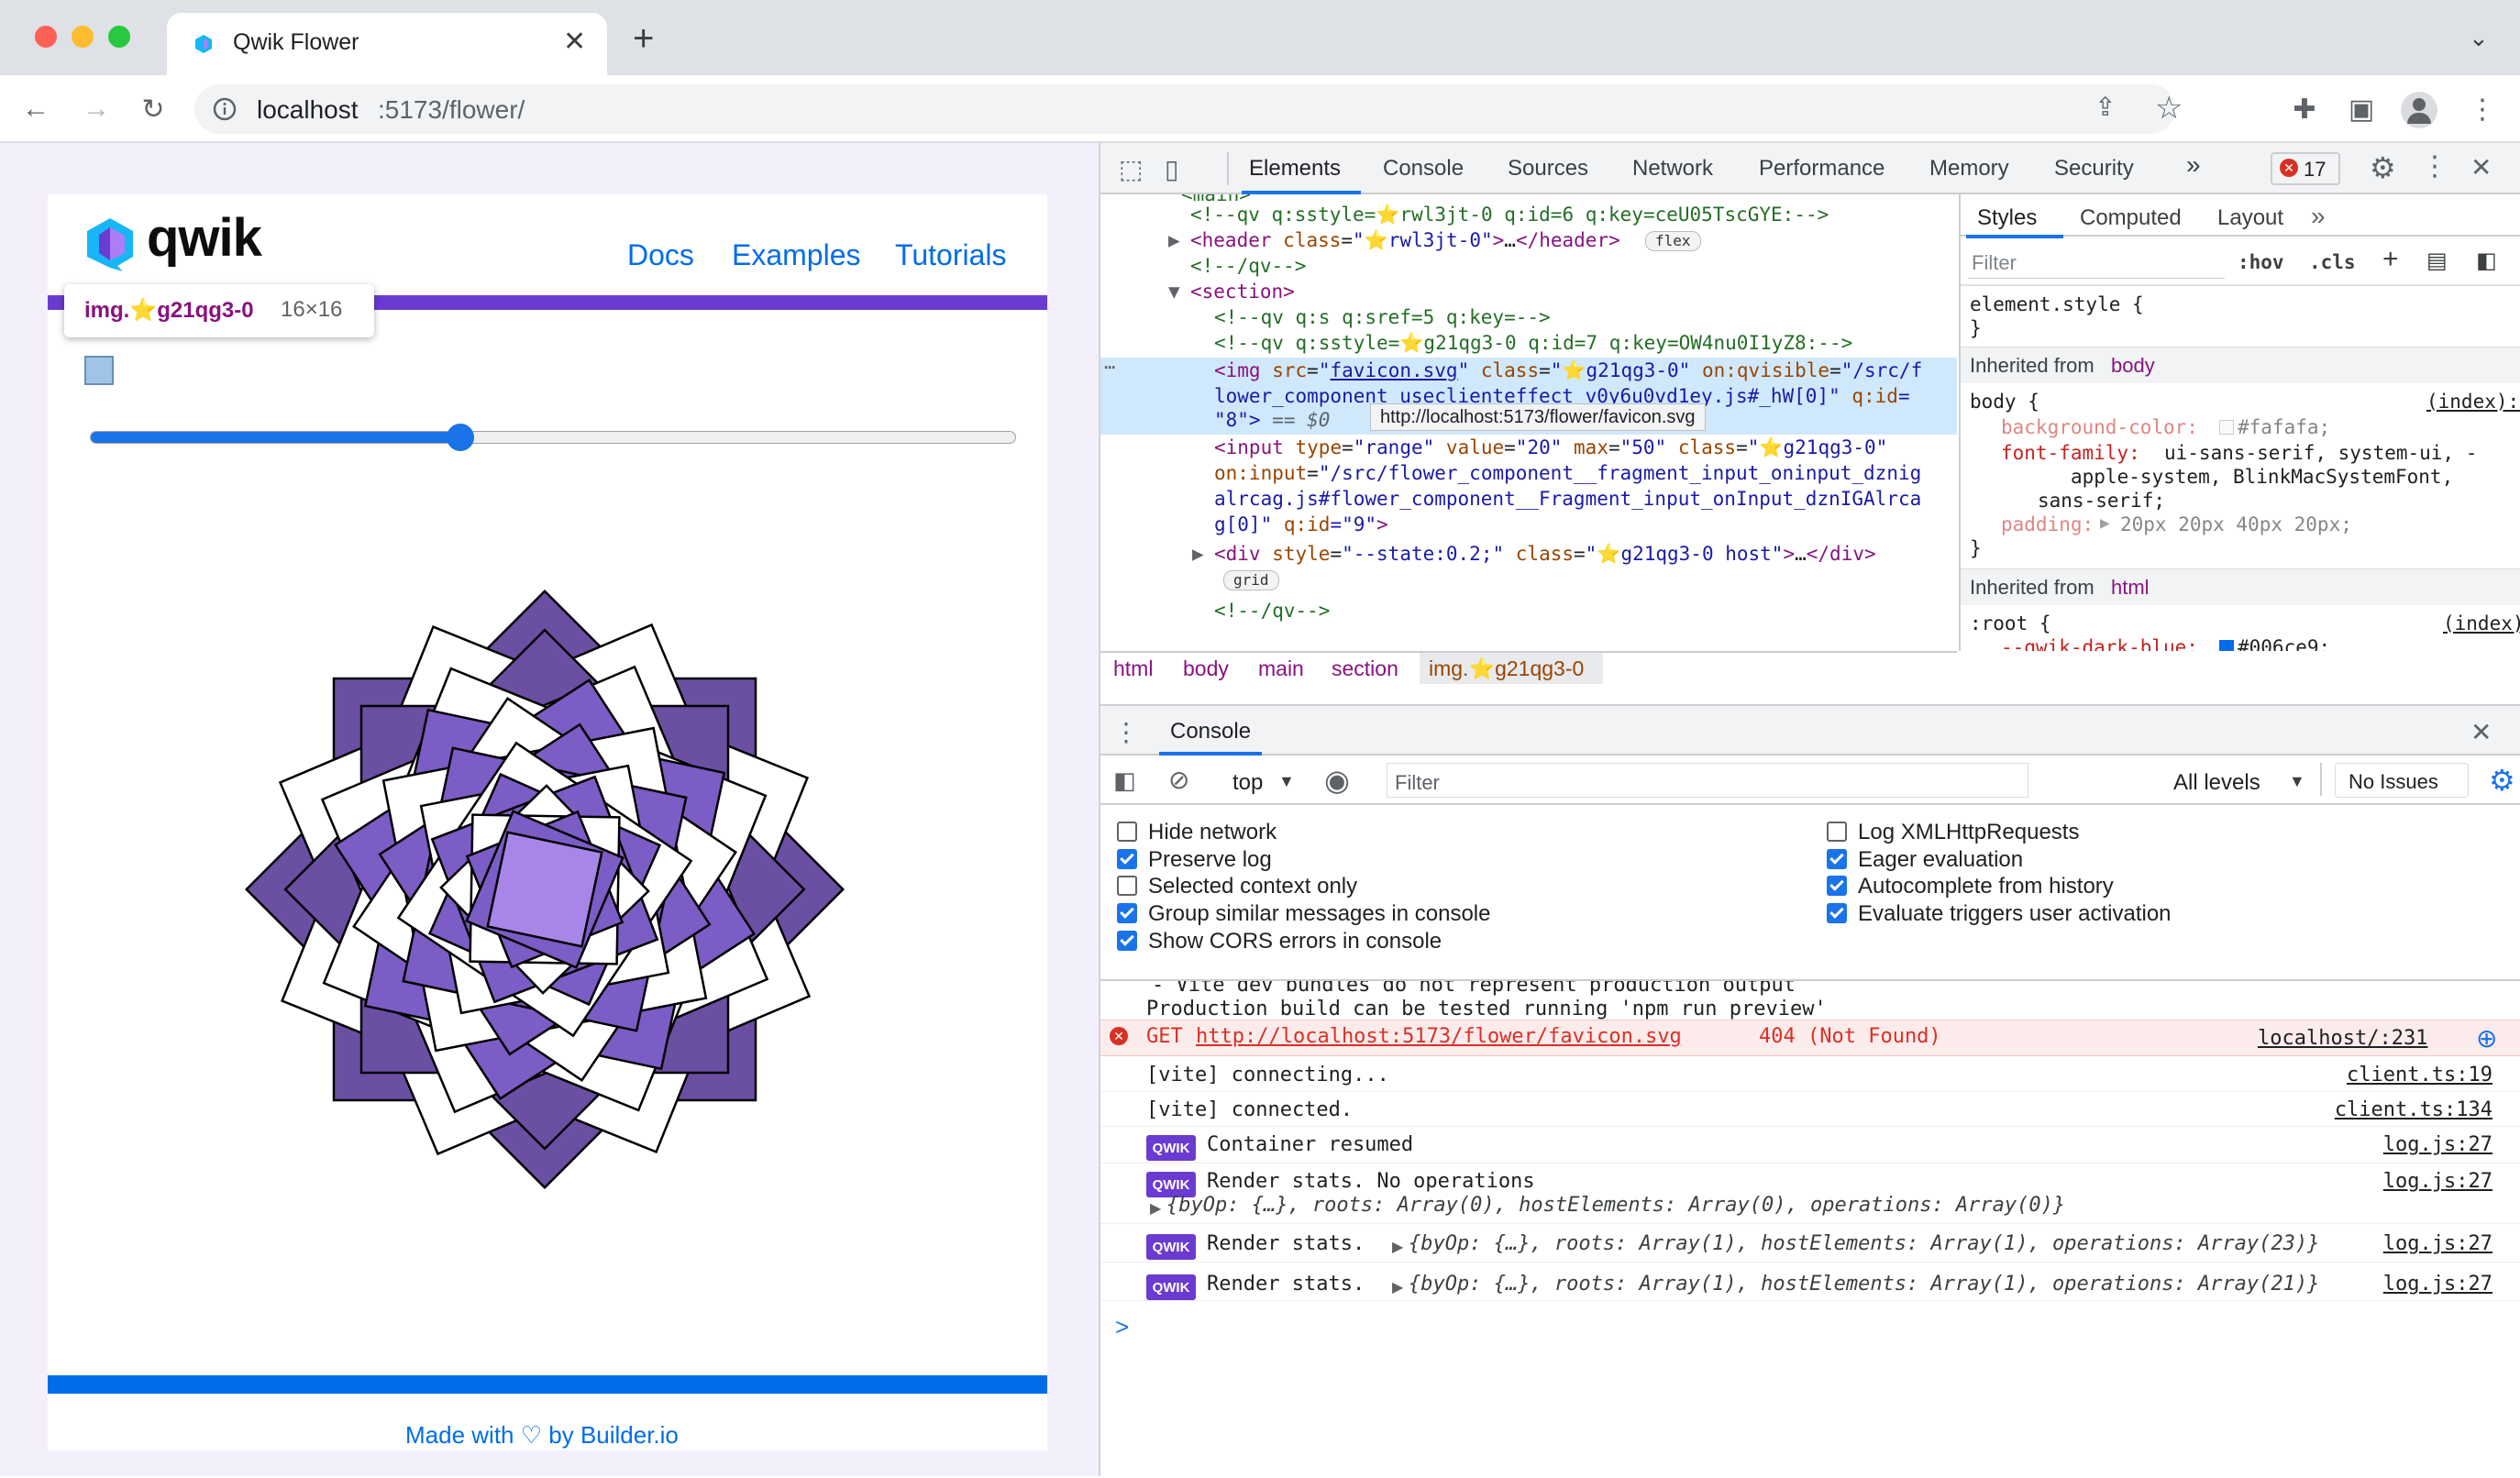  I want to click on bookmark-star-icon: ☆, so click(2169, 109).